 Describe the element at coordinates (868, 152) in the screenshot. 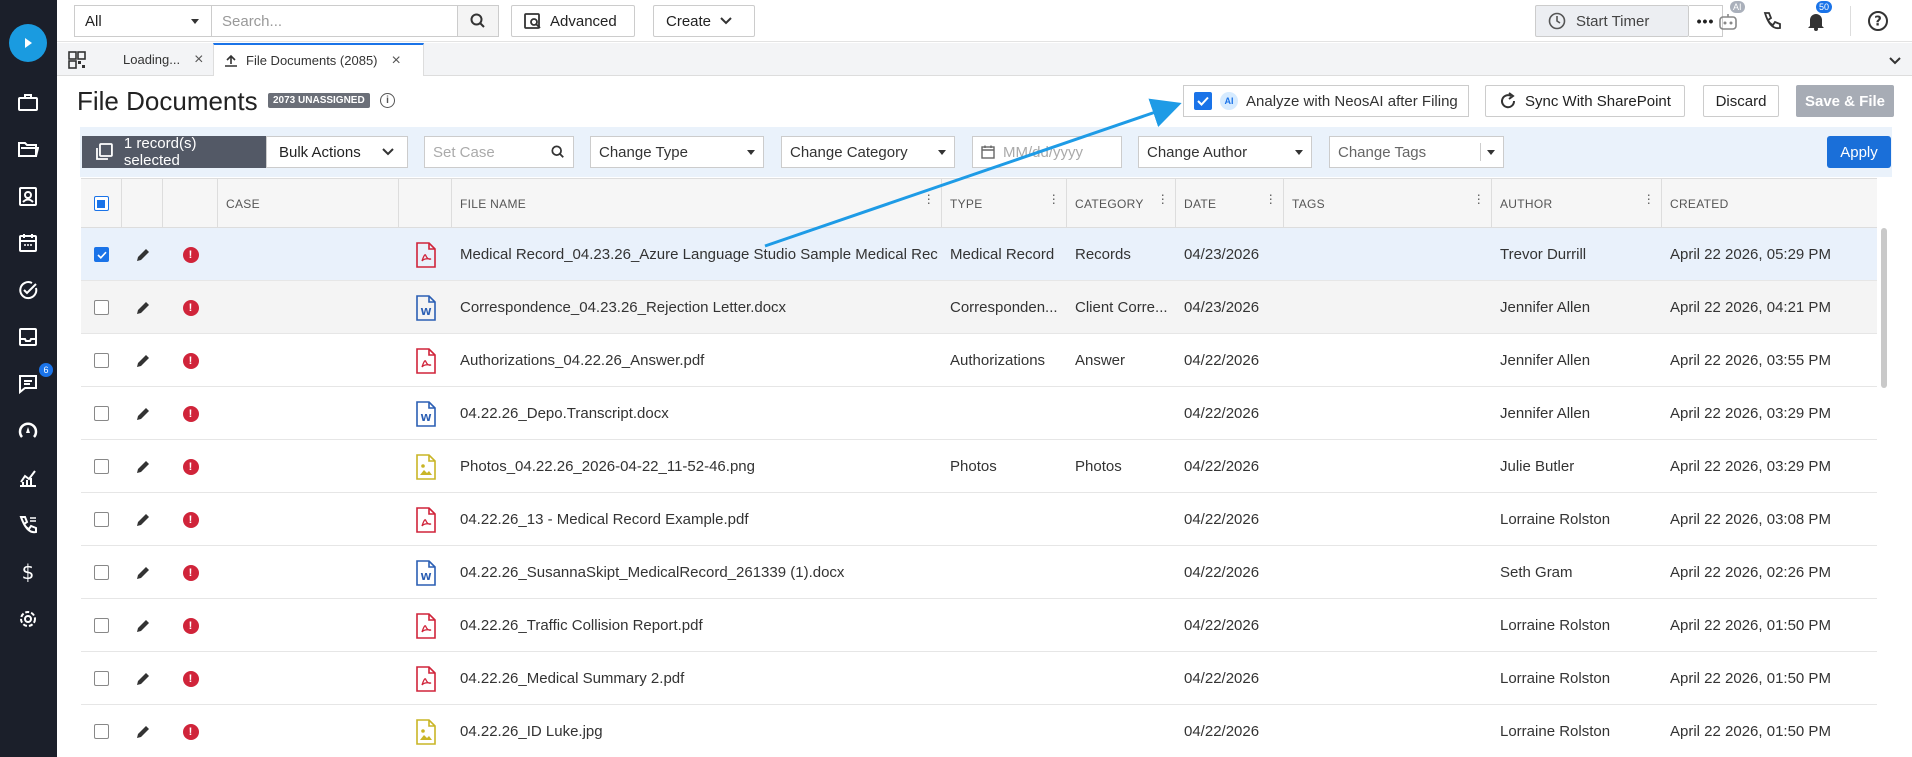

I see `change-category-select: Change Category` at that location.